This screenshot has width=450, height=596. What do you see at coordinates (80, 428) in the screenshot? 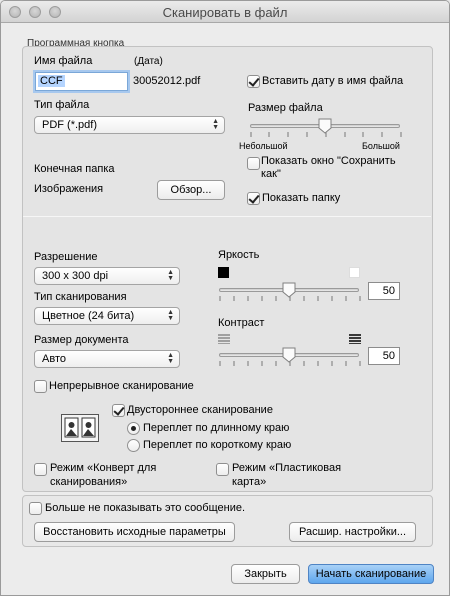
I see `duplex-scan-icon` at bounding box center [80, 428].